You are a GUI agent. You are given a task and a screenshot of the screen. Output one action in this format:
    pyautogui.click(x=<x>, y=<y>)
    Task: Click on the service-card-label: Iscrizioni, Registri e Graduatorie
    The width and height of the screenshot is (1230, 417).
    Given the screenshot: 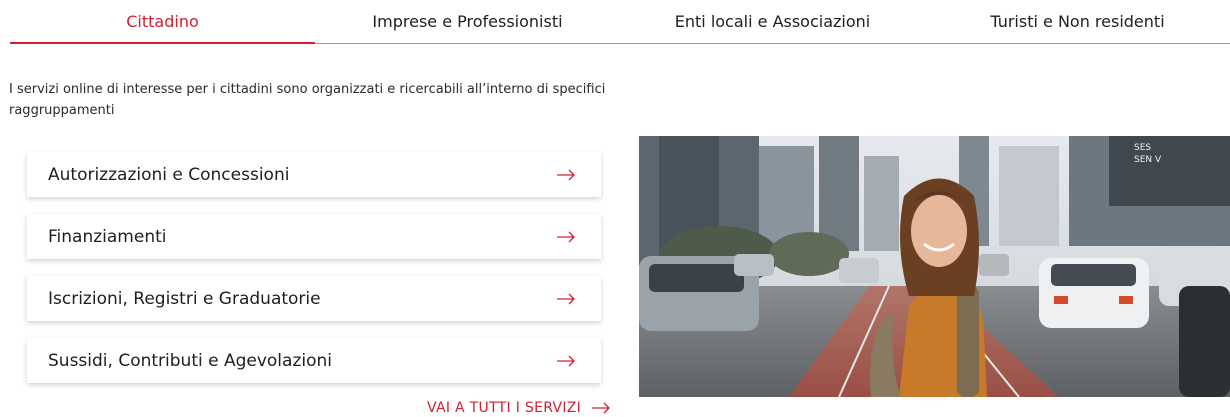 What is the action you would take?
    pyautogui.click(x=184, y=298)
    